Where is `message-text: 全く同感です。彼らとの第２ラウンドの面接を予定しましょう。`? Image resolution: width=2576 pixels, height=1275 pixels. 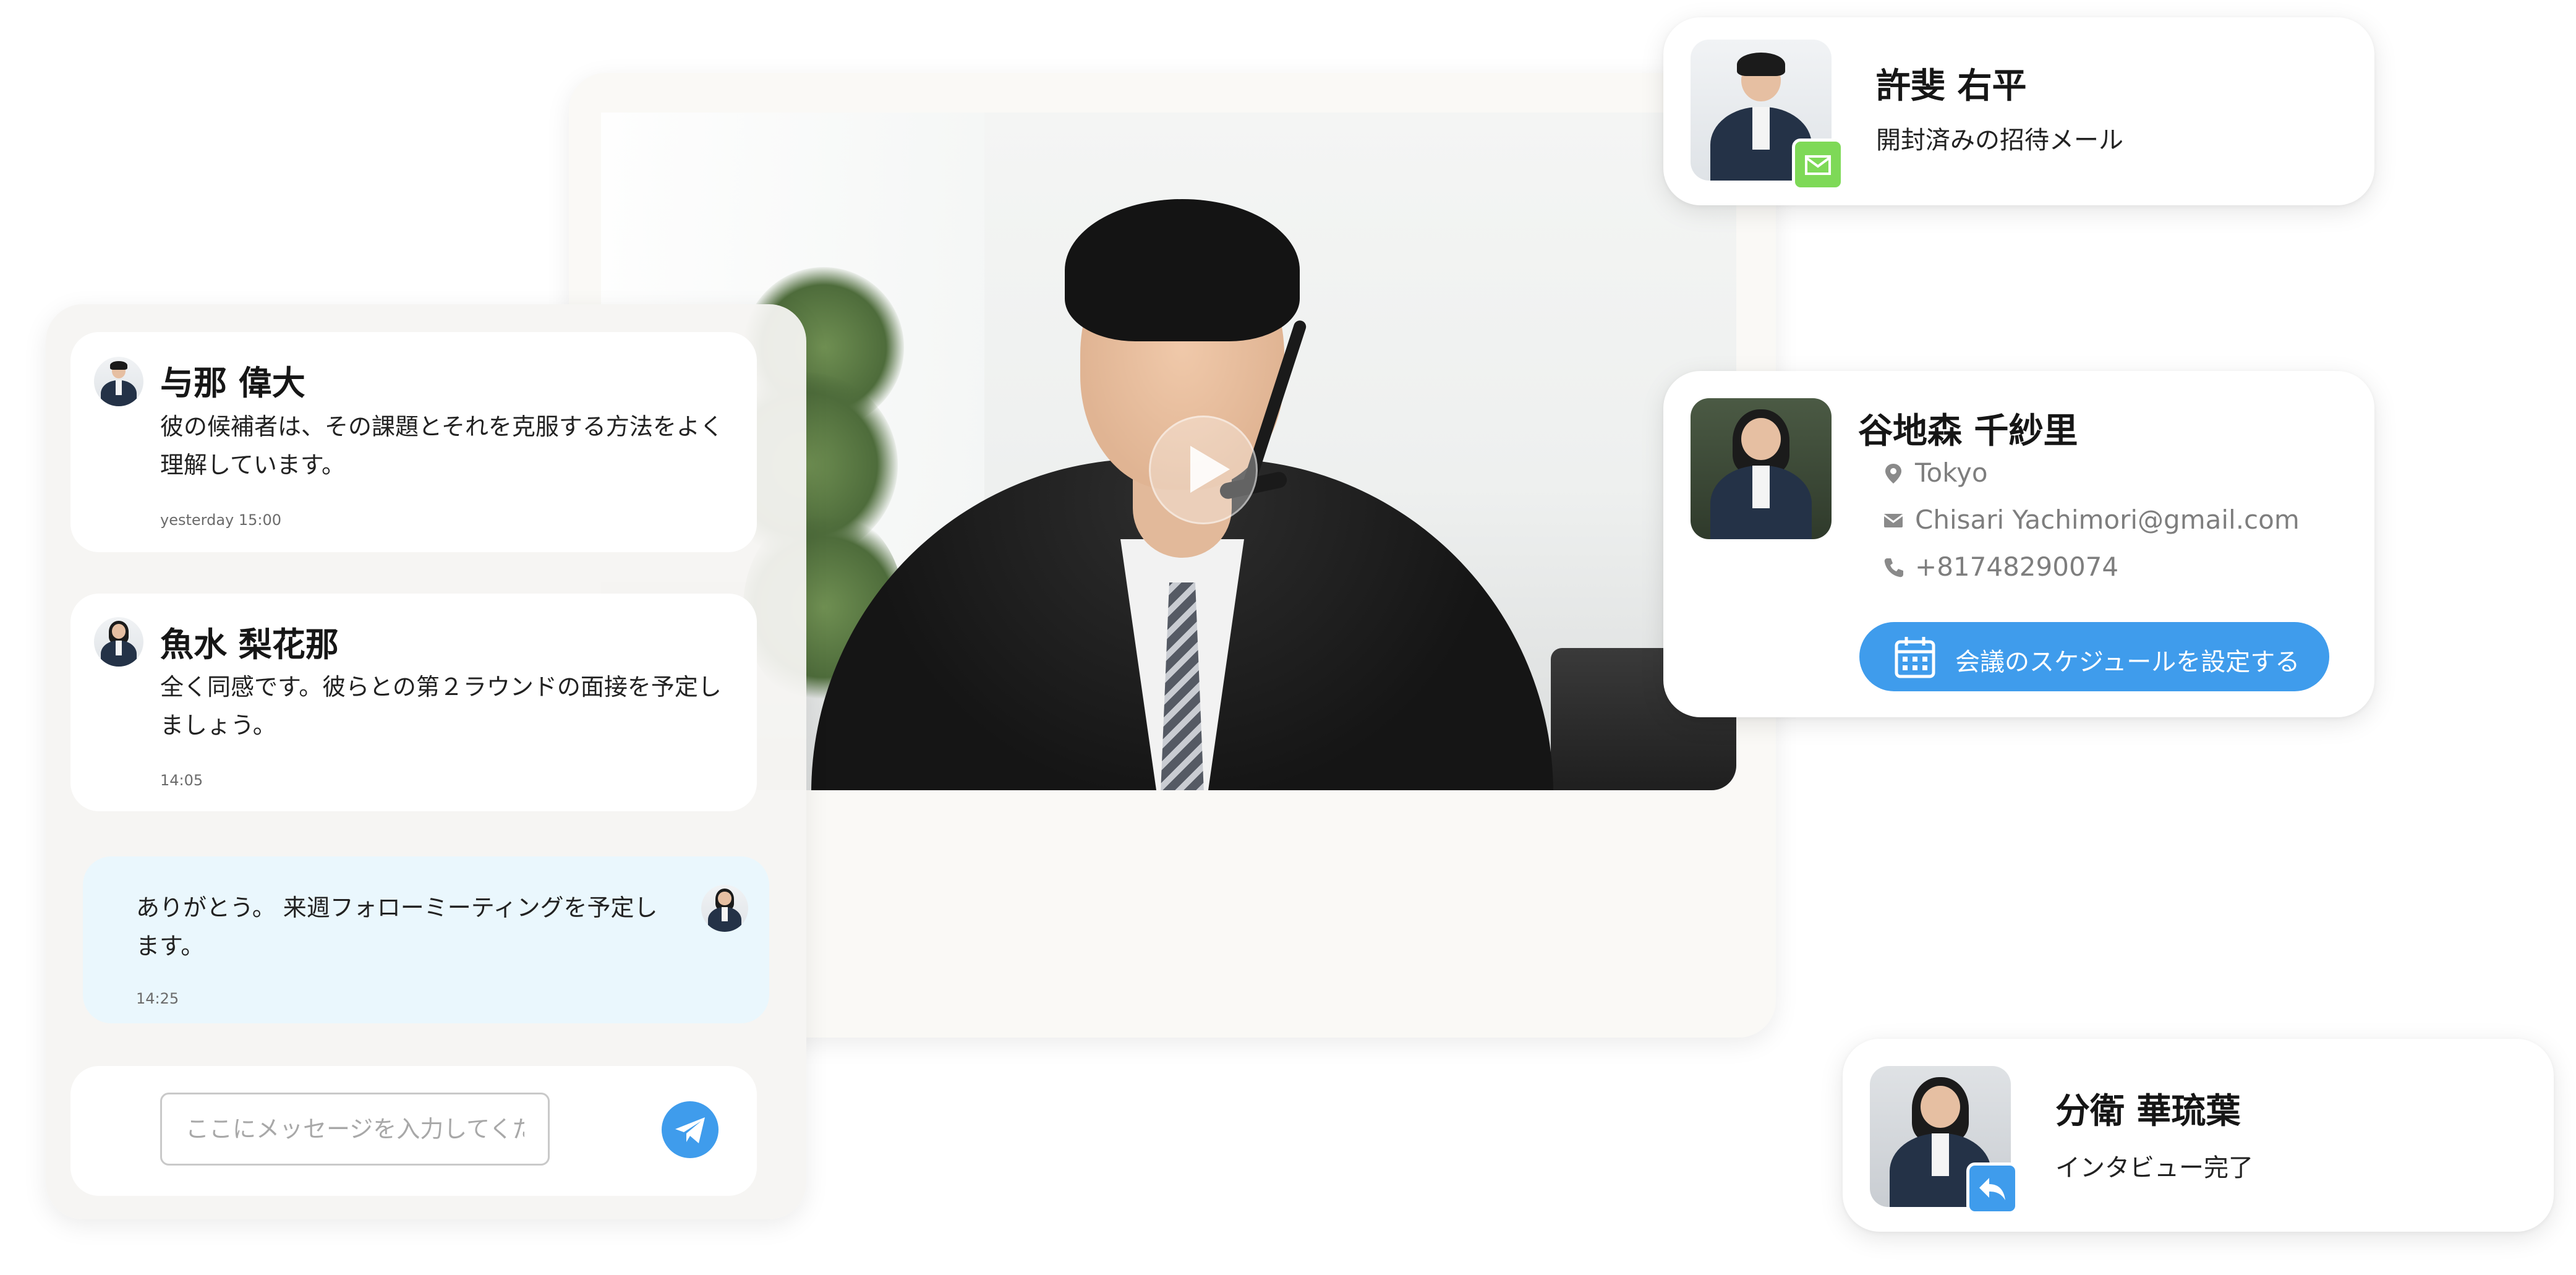 message-text: 全く同感です。彼らとの第２ラウンドの面接を予定しましょう。 is located at coordinates (441, 706).